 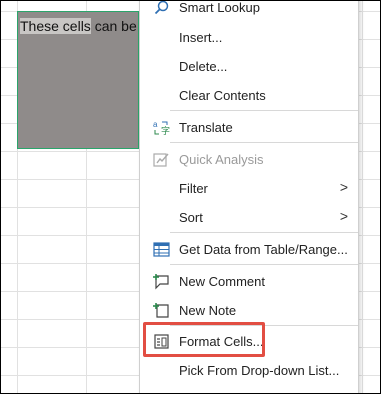 I want to click on translate-icon: a字, so click(x=161, y=128).